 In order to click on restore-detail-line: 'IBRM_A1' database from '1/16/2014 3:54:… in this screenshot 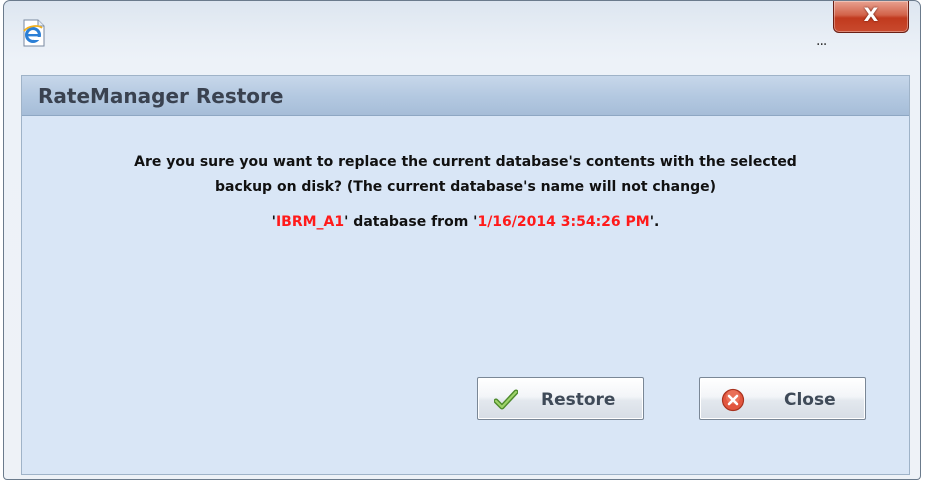, I will do `click(465, 222)`.